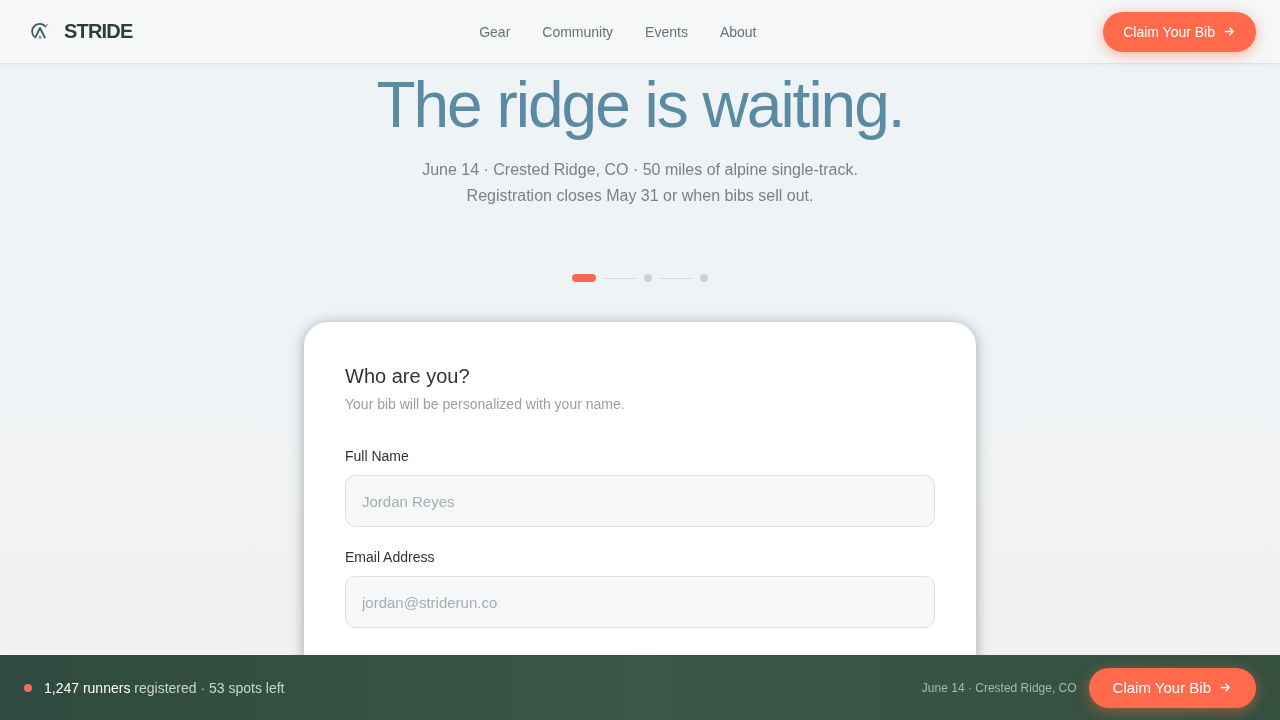  I want to click on registration-count-text: 1,247 runners registered · 53 spots left, so click(164, 687).